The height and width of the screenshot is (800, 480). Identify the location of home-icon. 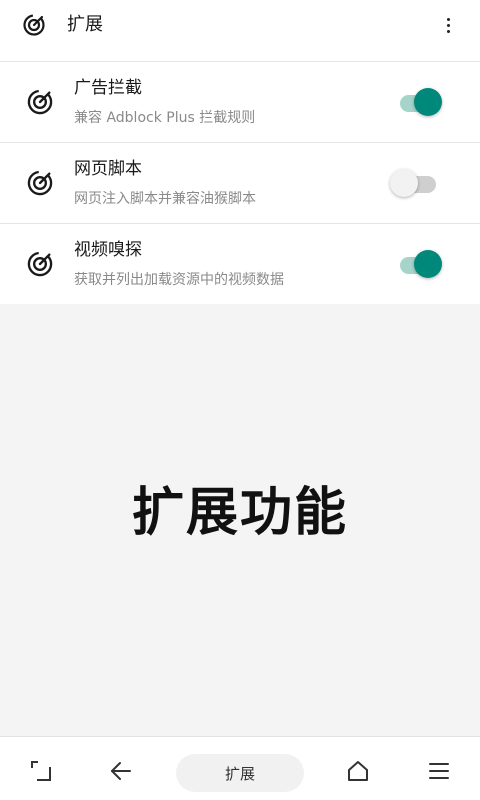
(358, 771).